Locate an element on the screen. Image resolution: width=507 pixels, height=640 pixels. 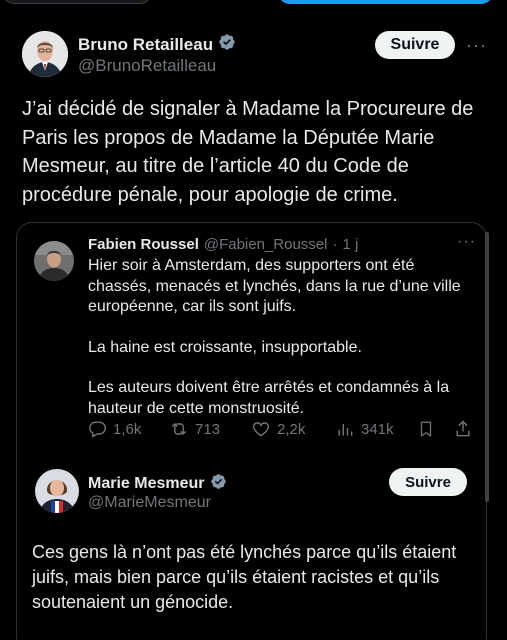
reply-icon is located at coordinates (97, 429).